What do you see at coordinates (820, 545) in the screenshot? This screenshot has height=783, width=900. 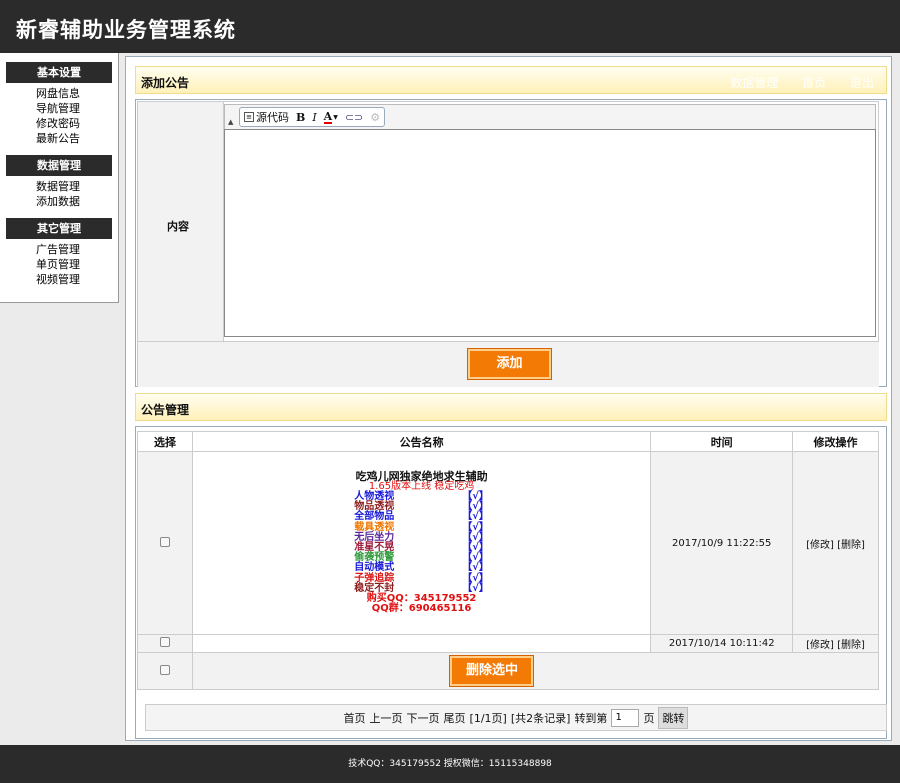 I see `row1-edit-link: [修改]` at bounding box center [820, 545].